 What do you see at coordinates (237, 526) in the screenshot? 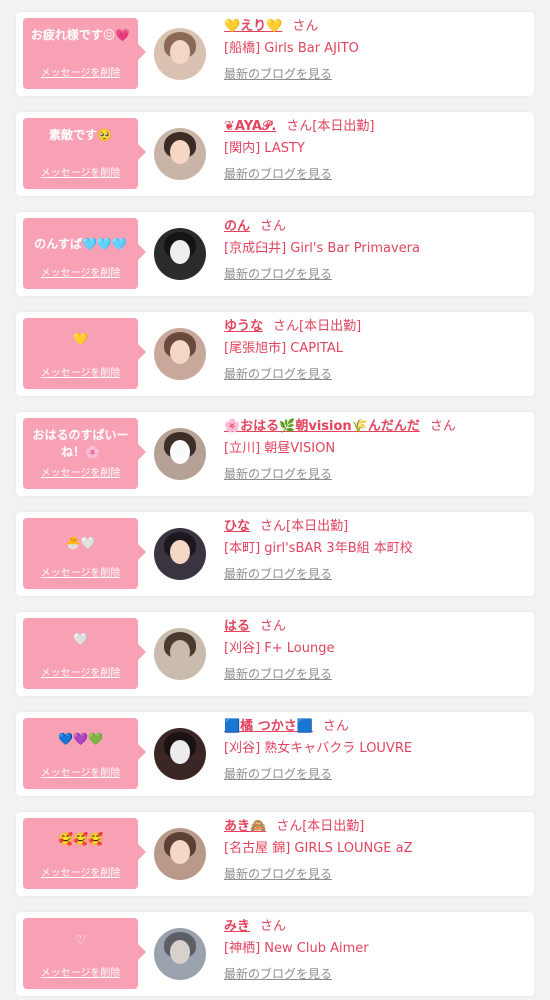
I see `girl-name-link: ひな` at bounding box center [237, 526].